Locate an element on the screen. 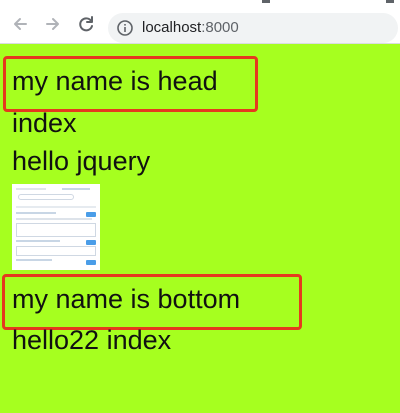 This screenshot has height=413, width=400. reload-icon is located at coordinates (86, 24).